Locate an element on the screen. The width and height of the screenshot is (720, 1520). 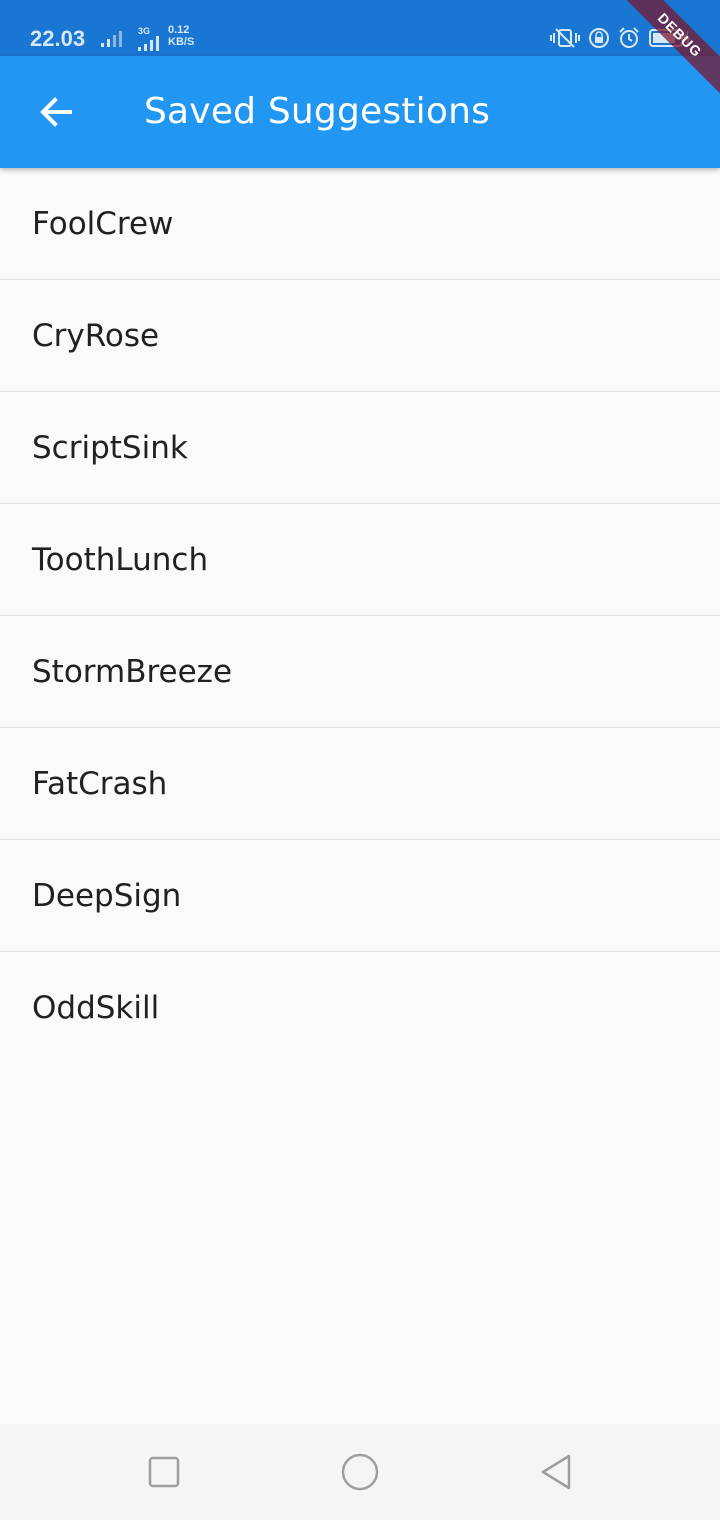
back-button is located at coordinates (56, 112).